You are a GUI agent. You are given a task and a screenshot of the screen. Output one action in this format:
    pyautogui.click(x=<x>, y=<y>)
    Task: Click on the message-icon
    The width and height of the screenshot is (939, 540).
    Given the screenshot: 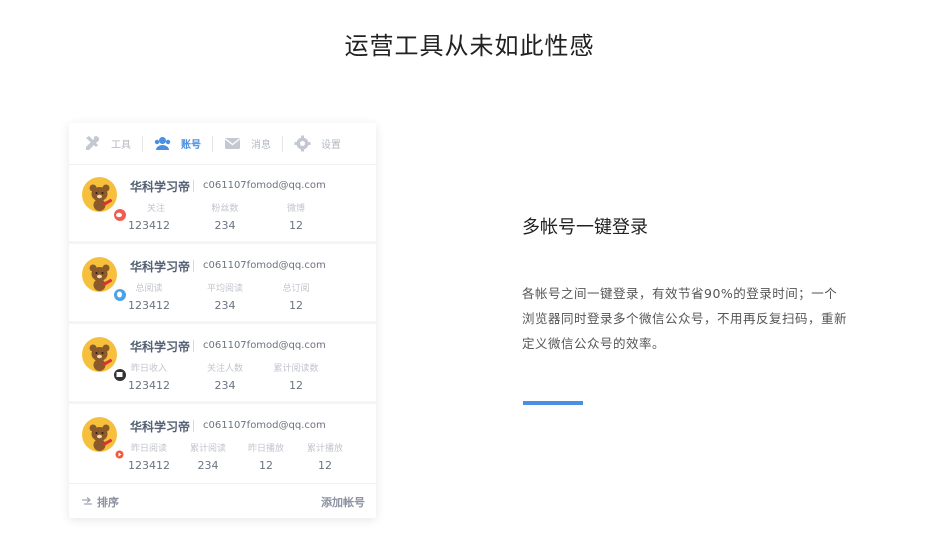 What is the action you would take?
    pyautogui.click(x=232, y=143)
    